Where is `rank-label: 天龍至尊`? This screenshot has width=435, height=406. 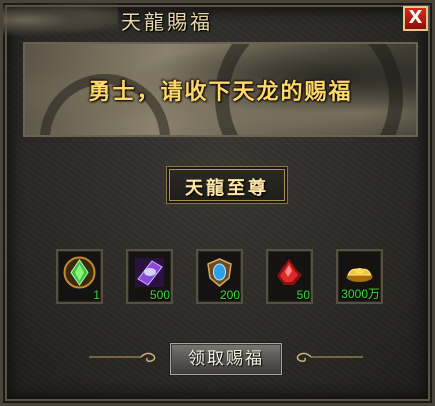 rank-label: 天龍至尊 is located at coordinates (227, 188).